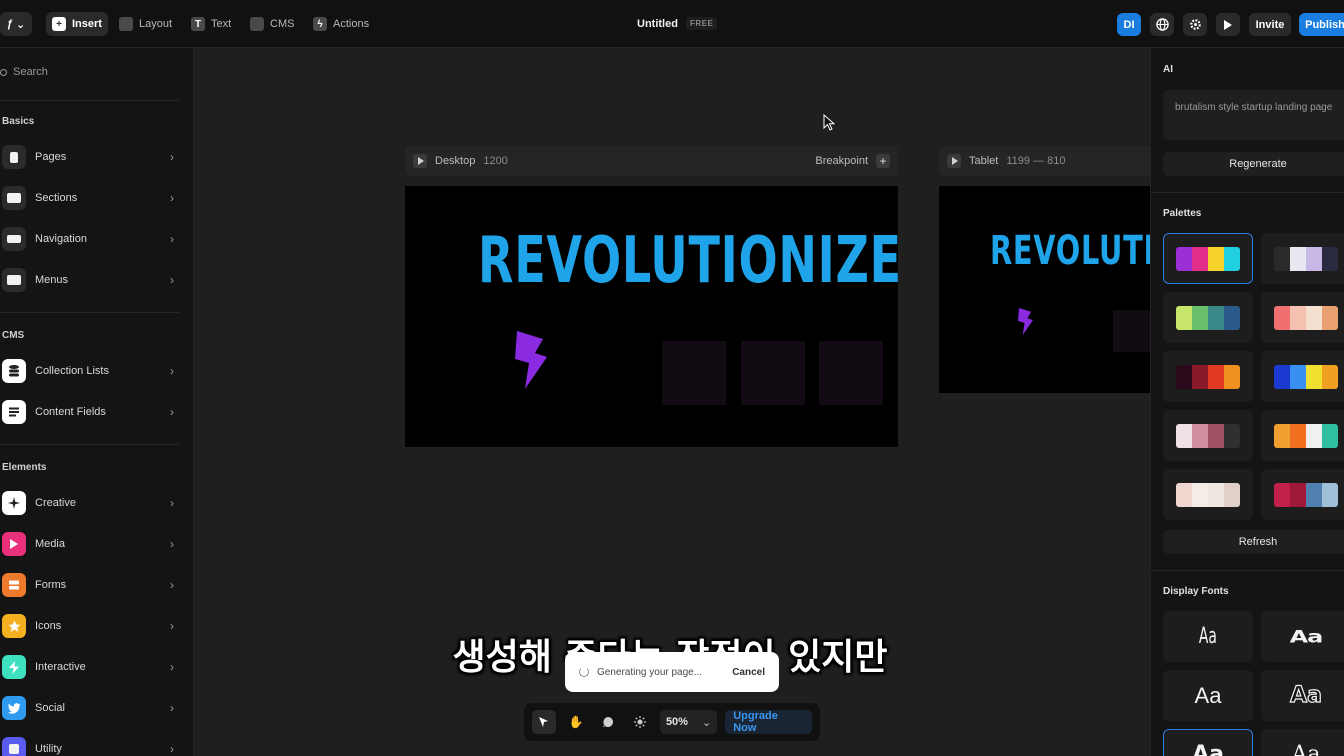 Image resolution: width=1344 pixels, height=756 pixels. What do you see at coordinates (77, 24) in the screenshot?
I see `insert-button: + Insert` at bounding box center [77, 24].